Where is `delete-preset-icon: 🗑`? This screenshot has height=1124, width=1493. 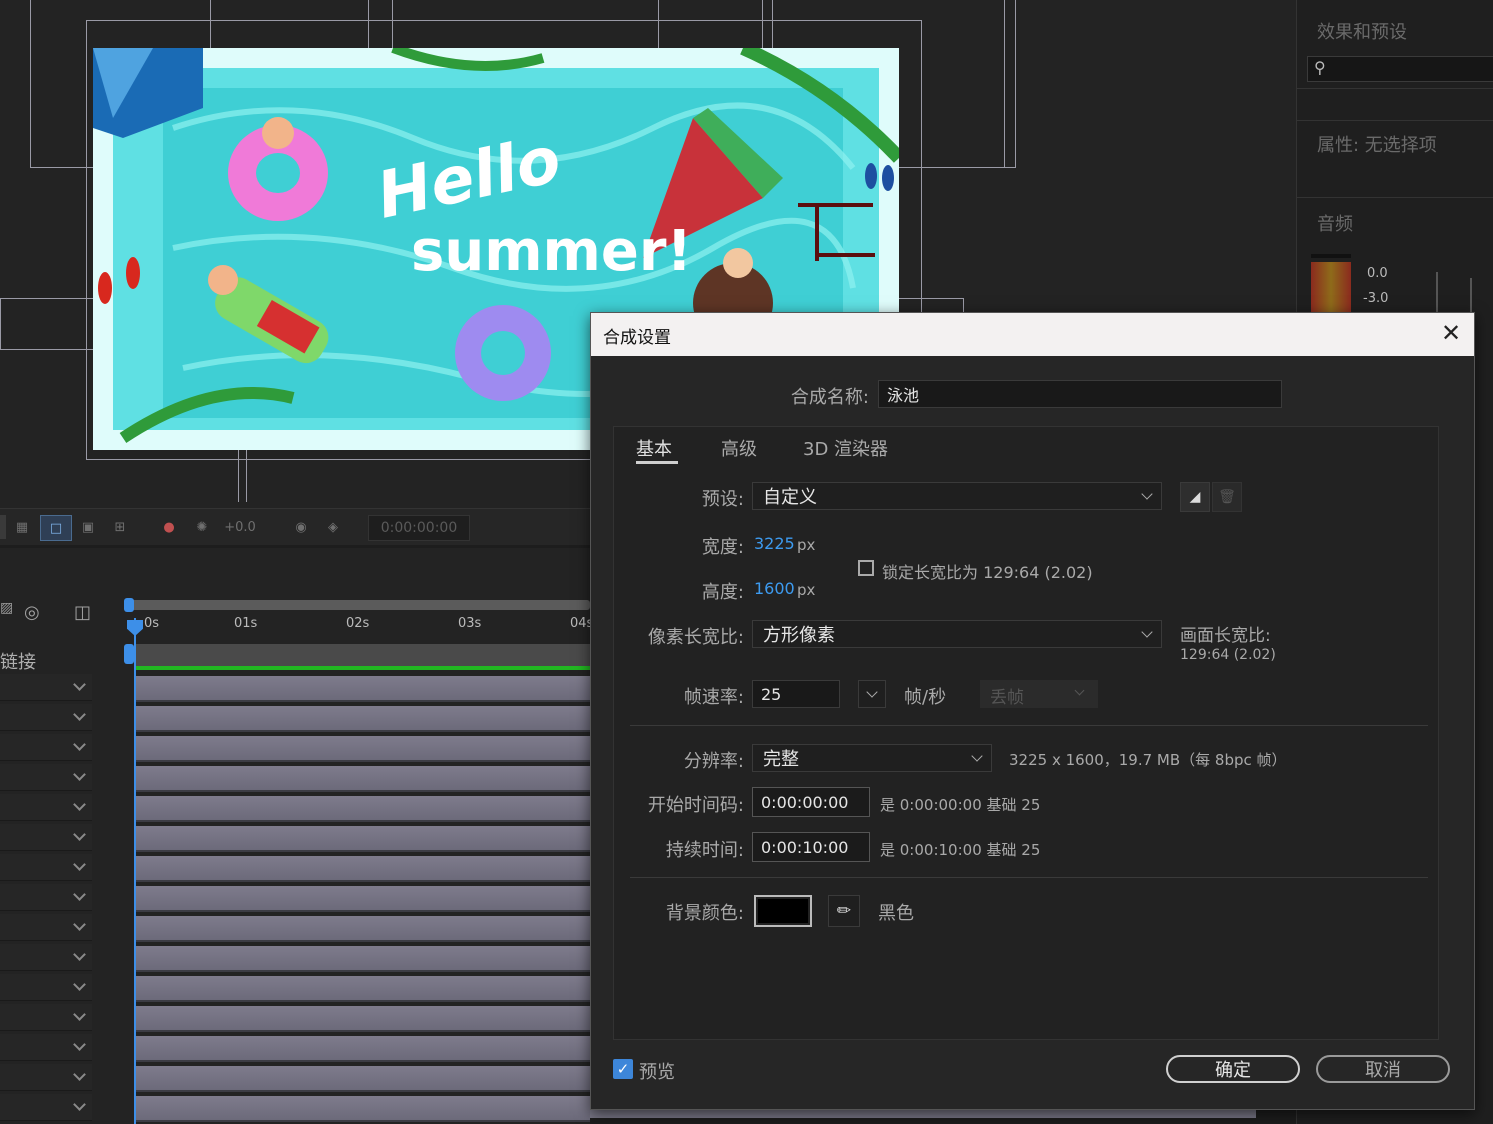
delete-preset-icon: 🗑 is located at coordinates (1227, 497).